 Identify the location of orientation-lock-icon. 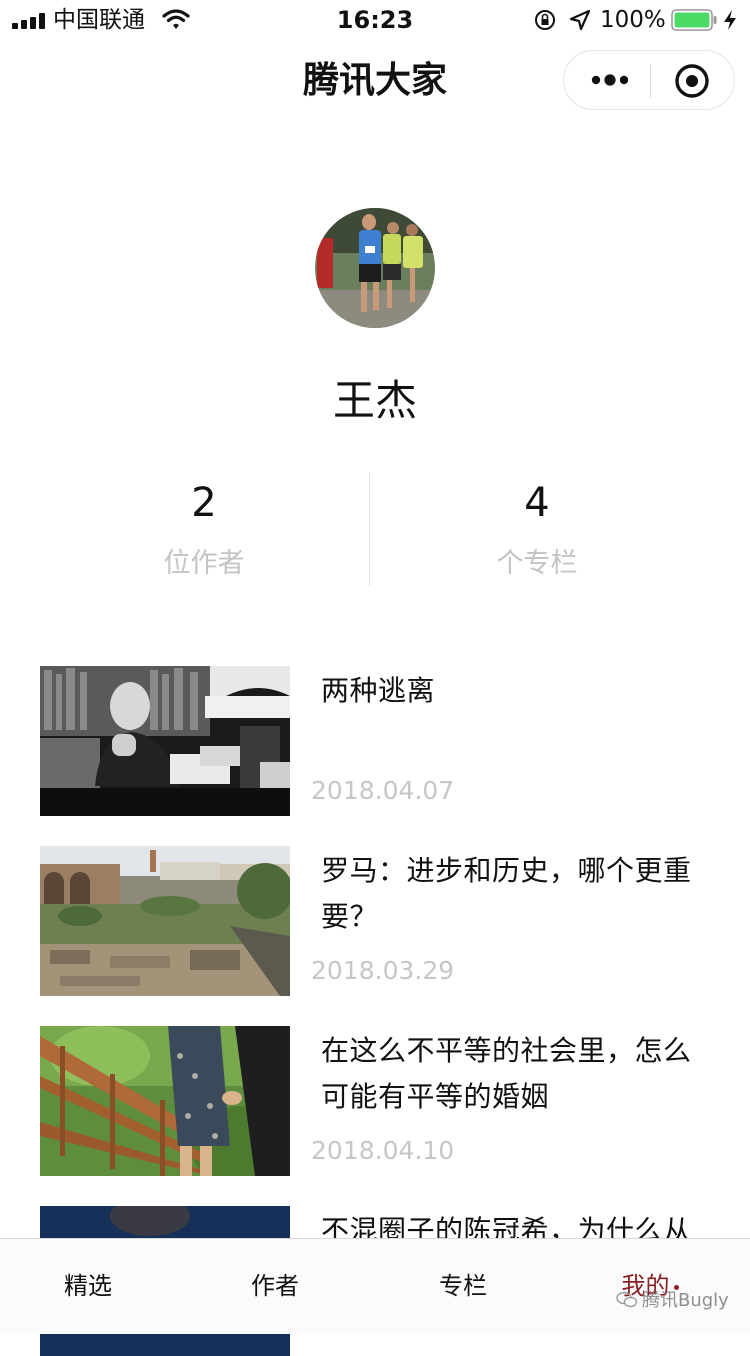
(545, 20).